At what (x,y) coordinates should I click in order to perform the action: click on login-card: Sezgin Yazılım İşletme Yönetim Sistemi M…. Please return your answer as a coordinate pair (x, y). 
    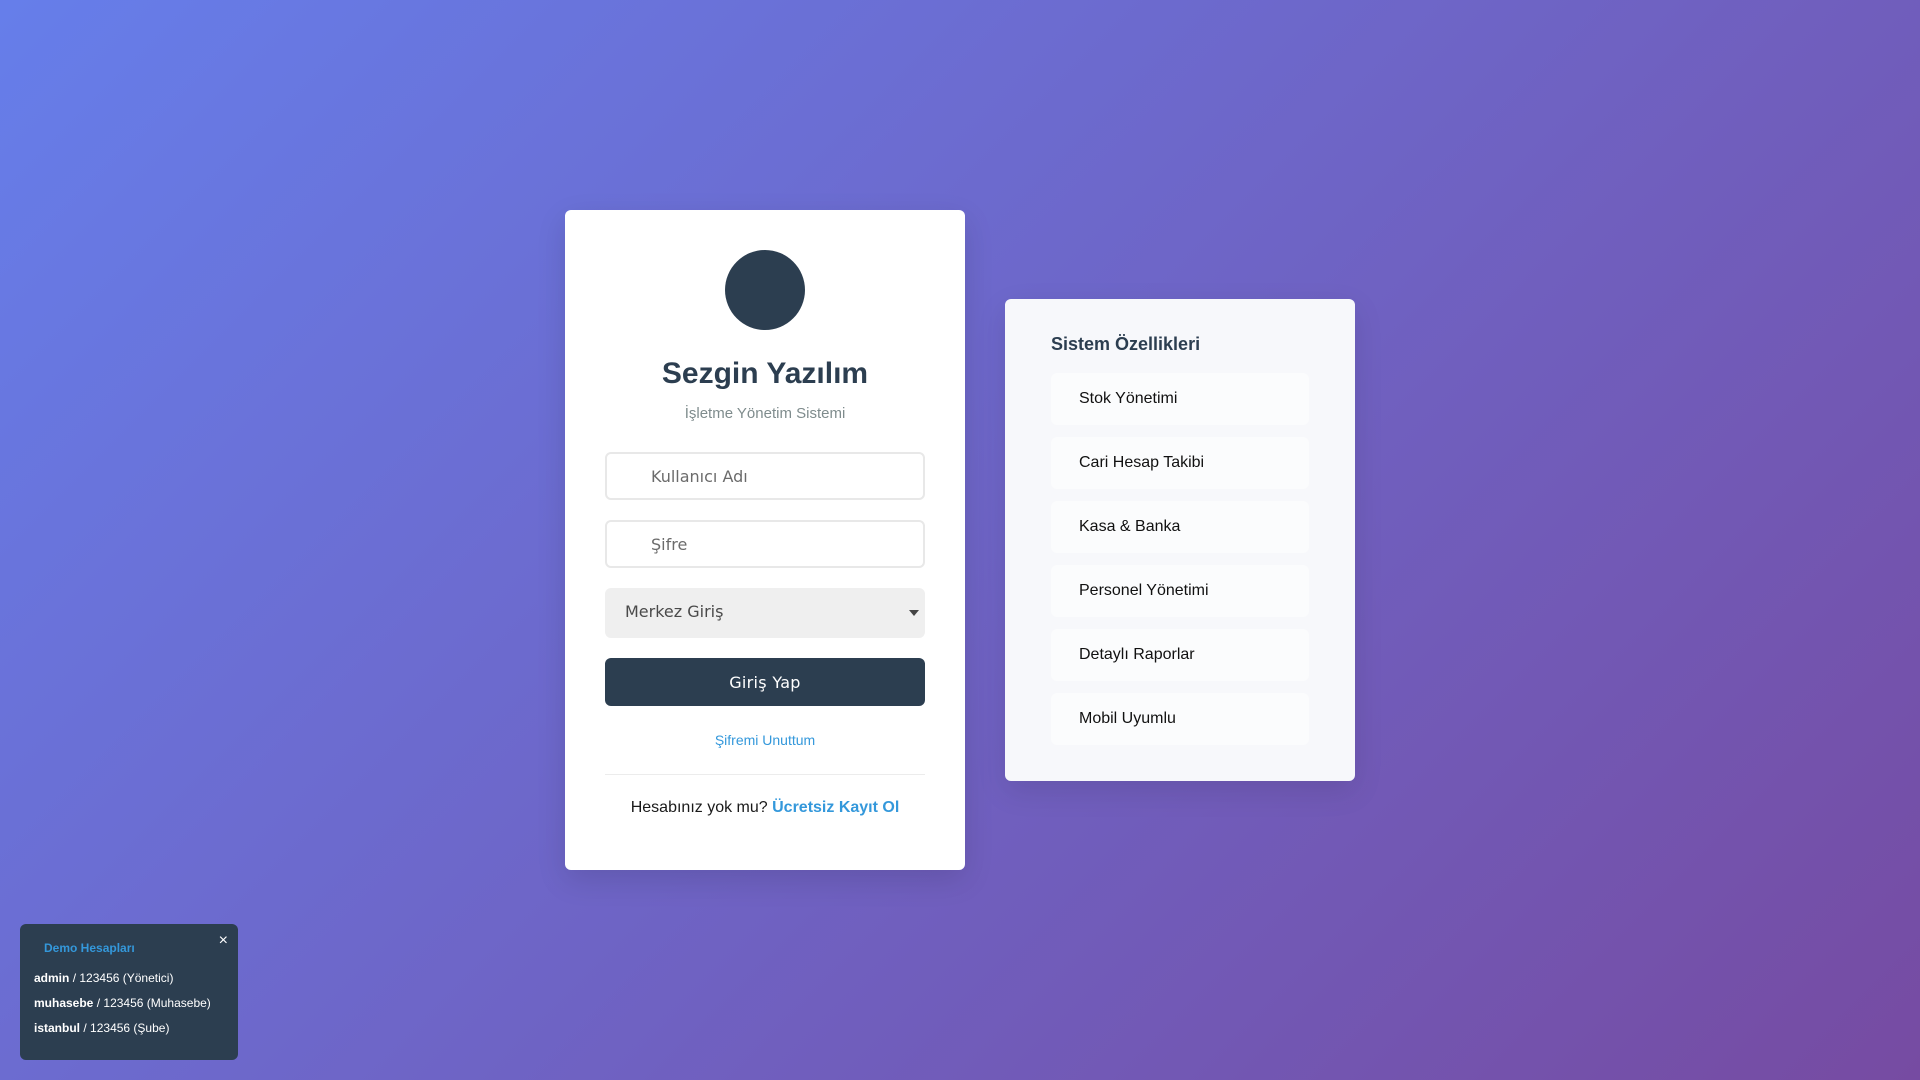
    Looking at the image, I should click on (765, 540).